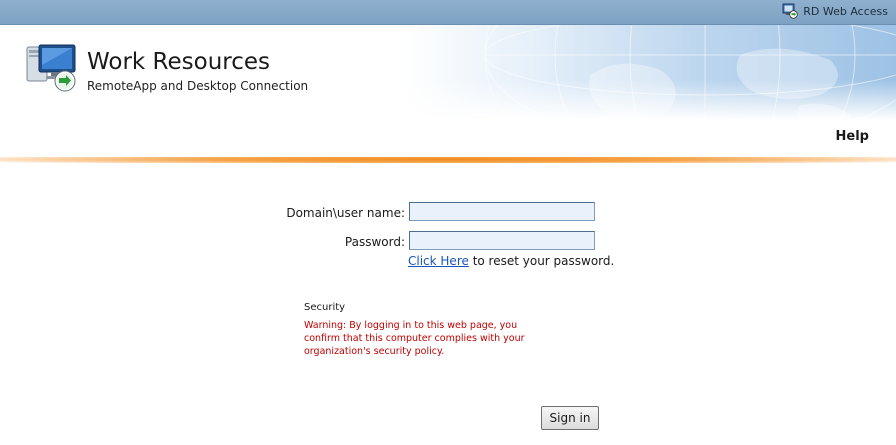 The image size is (896, 445). I want to click on rd-web-access-brand: RD Web Access, so click(835, 11).